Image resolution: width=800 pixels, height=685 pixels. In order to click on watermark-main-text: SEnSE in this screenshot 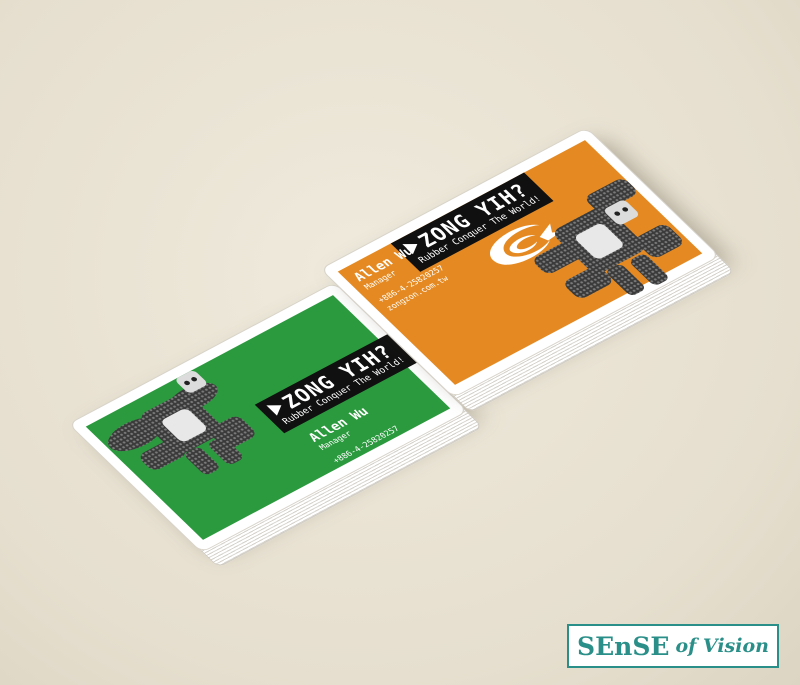, I will do `click(623, 646)`.